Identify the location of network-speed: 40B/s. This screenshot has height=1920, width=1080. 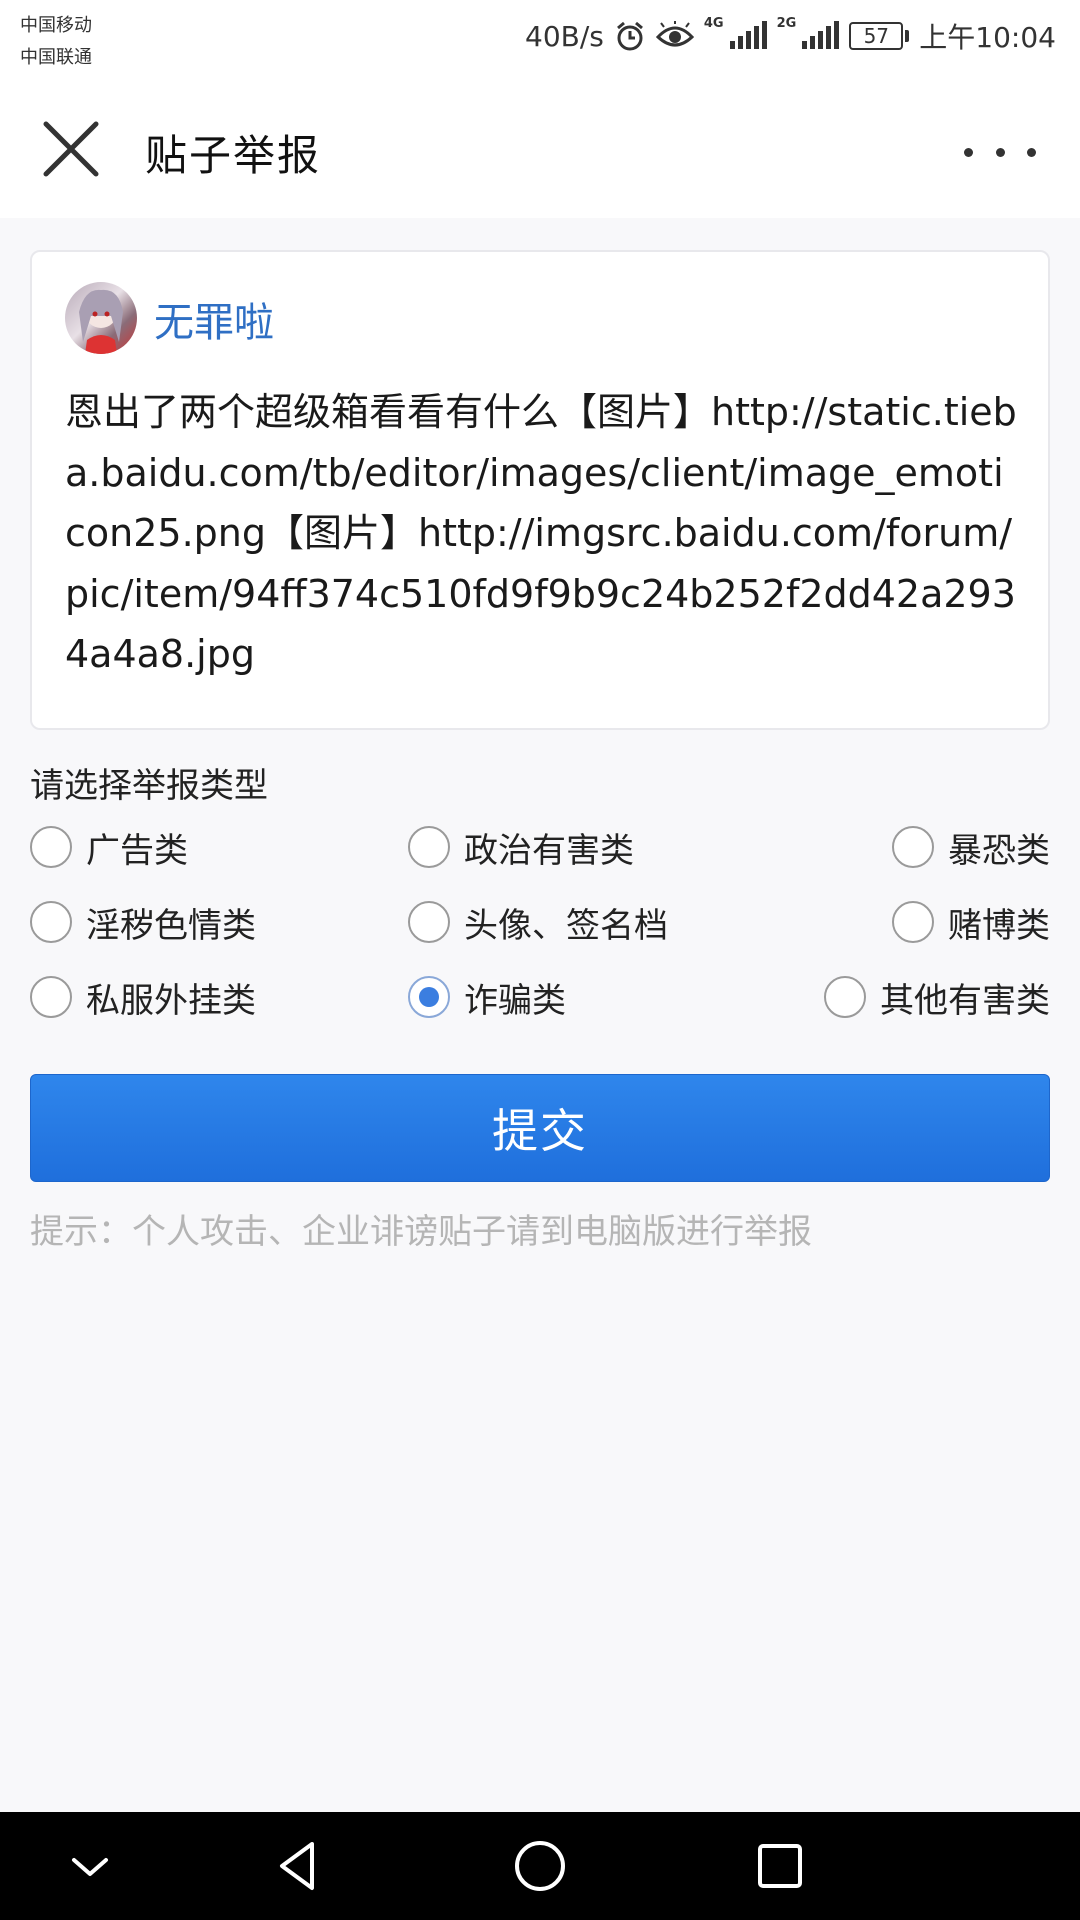
(564, 36).